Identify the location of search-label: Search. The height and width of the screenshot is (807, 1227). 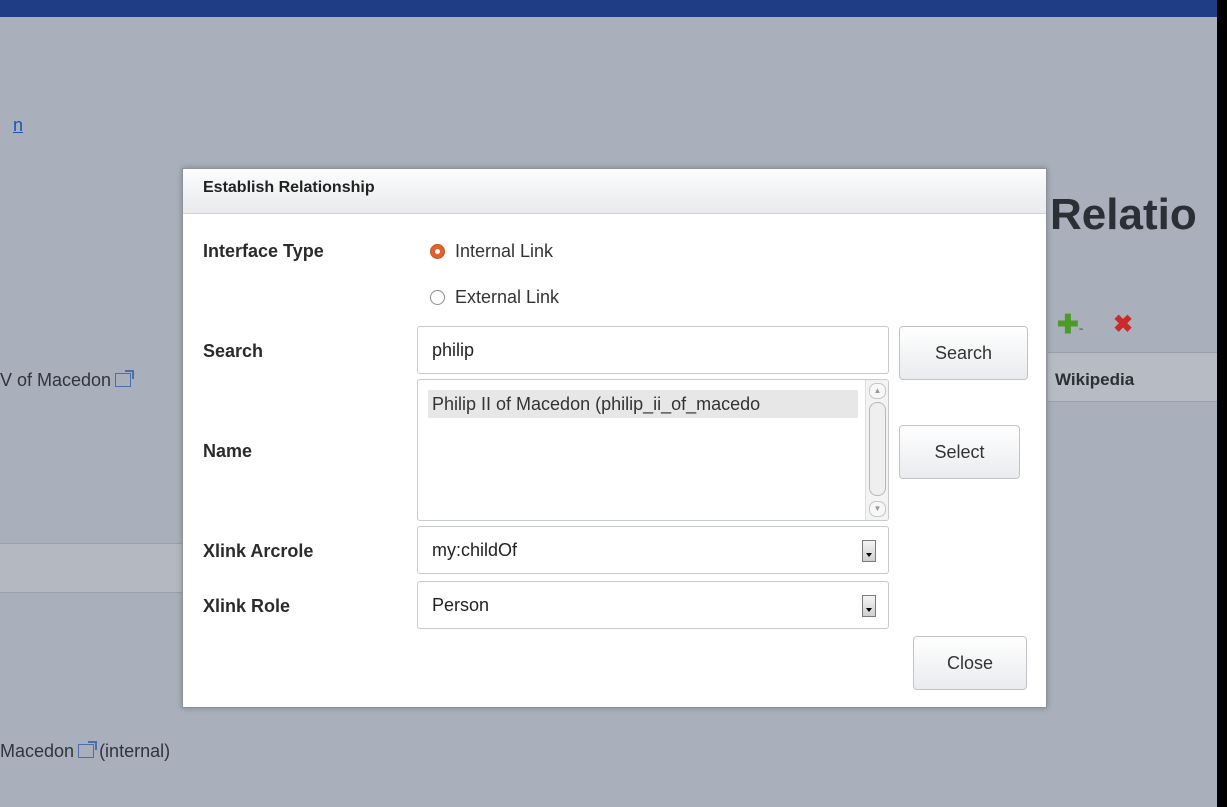
(233, 351).